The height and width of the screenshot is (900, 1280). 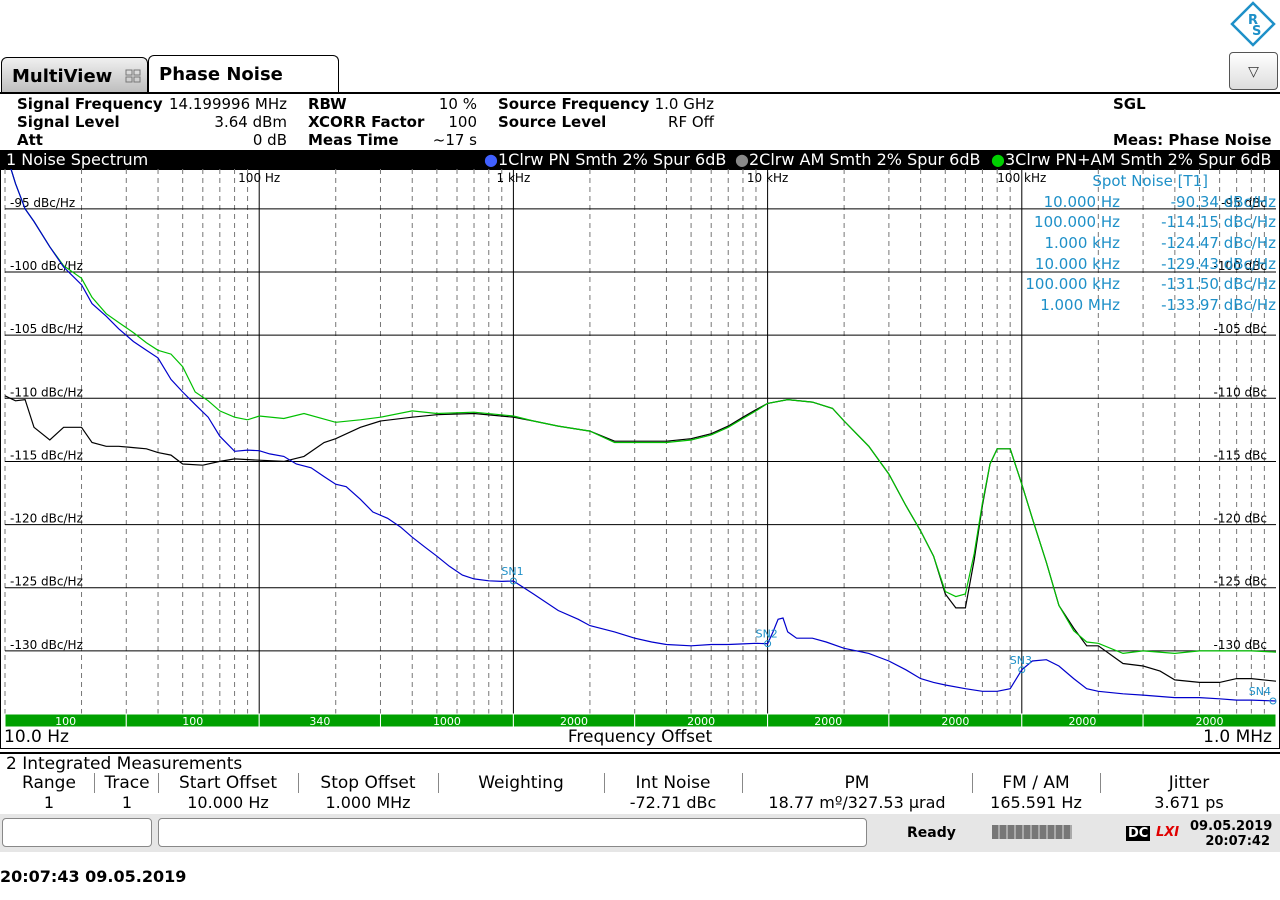 What do you see at coordinates (691, 122) in the screenshot?
I see `source-level-value: RF Off` at bounding box center [691, 122].